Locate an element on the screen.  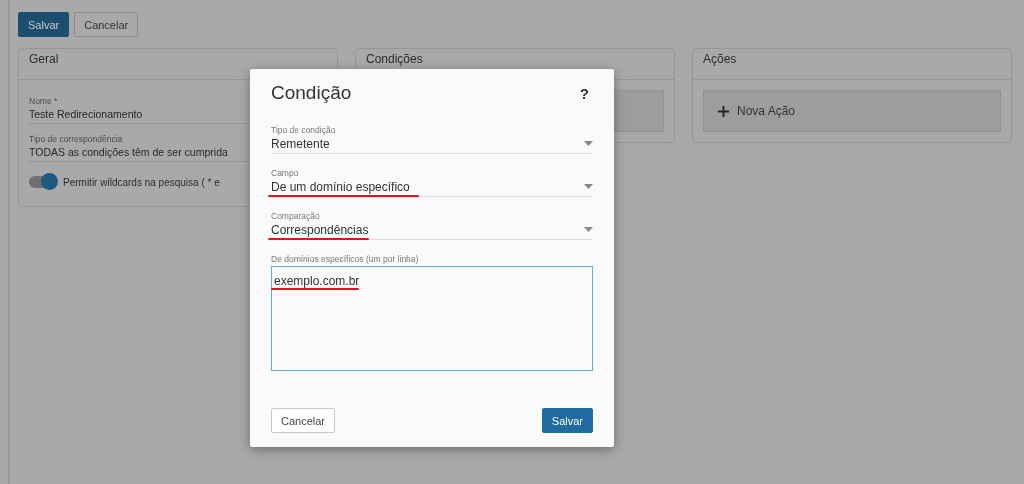
card-title: Geral is located at coordinates (44, 59).